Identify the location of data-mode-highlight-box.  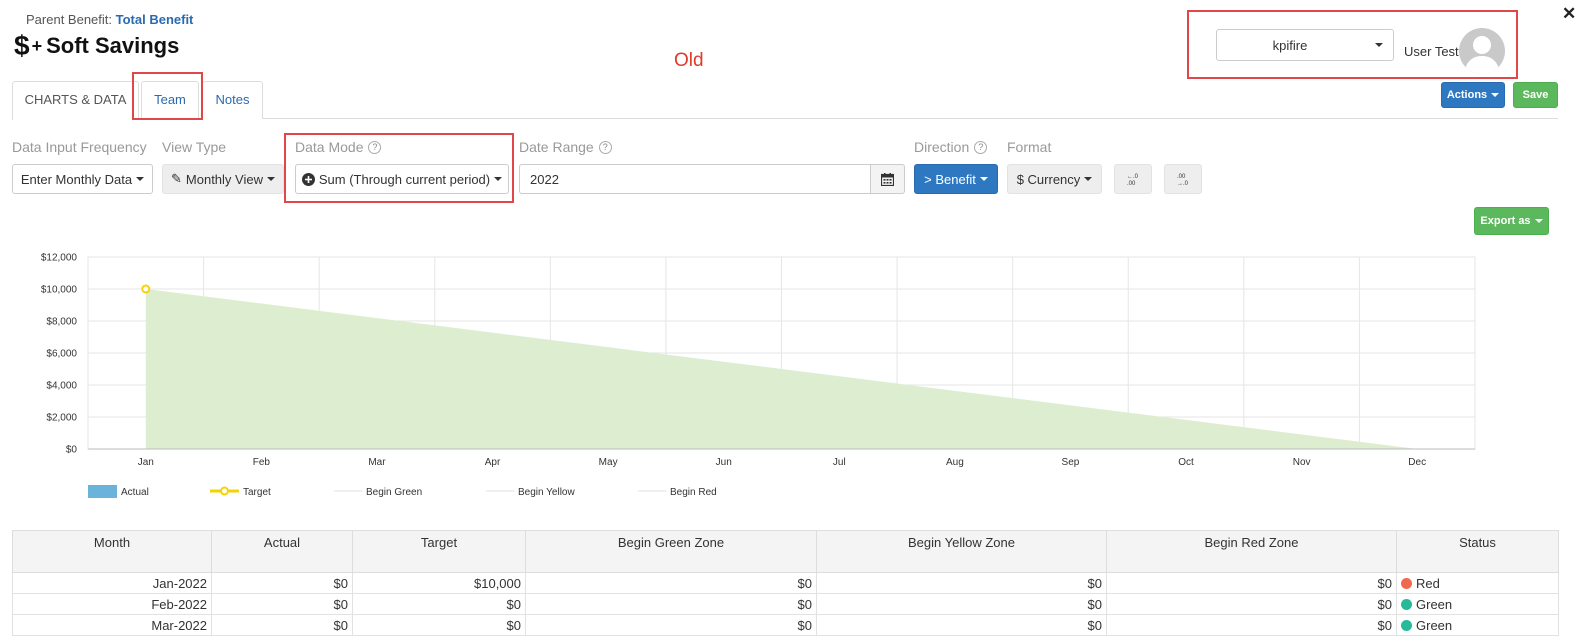
(399, 168).